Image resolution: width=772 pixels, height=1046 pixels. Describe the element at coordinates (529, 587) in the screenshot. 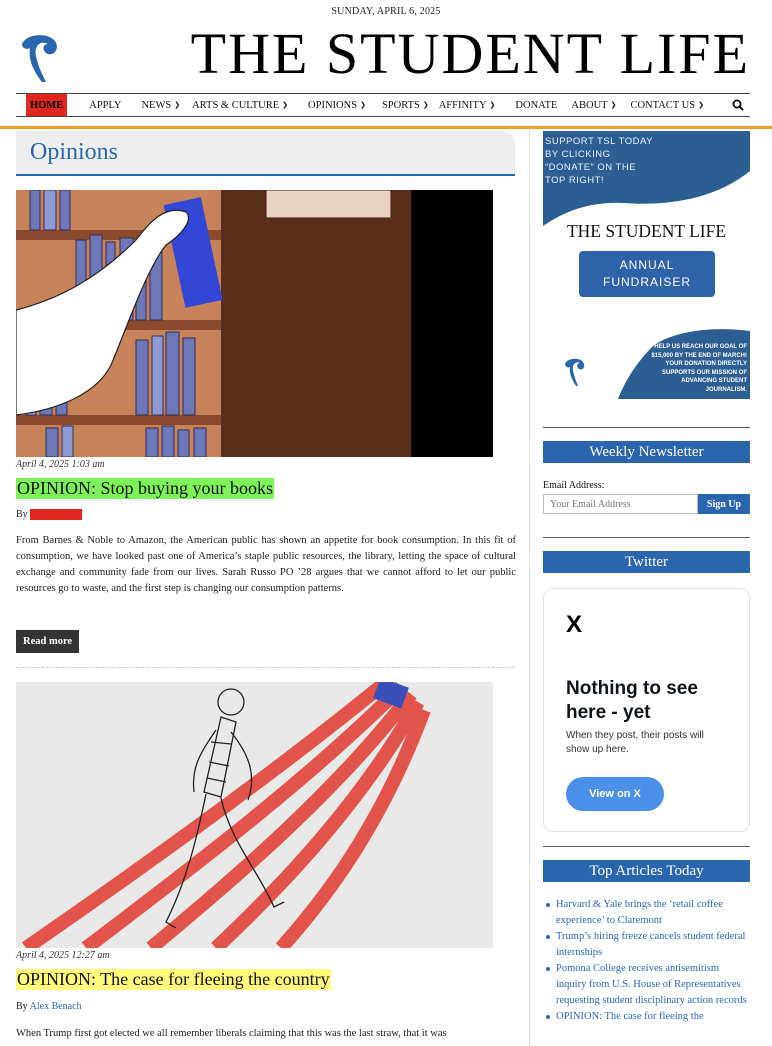

I see `column-divider` at that location.